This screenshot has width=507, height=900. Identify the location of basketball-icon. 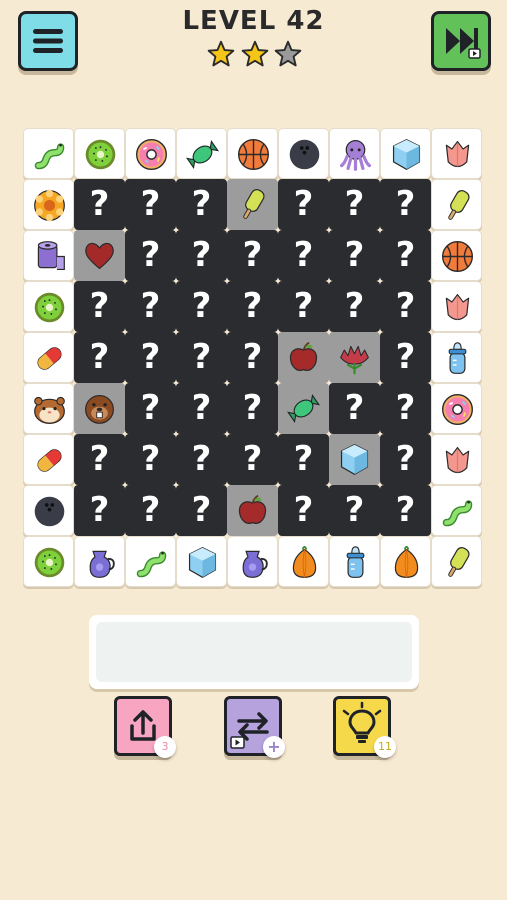
(253, 154).